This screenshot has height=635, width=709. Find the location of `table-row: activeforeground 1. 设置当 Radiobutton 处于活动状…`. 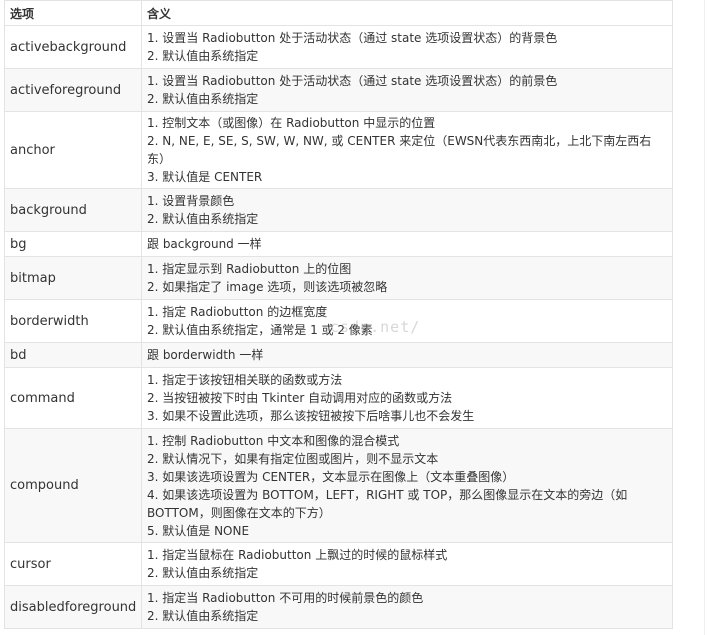

table-row: activeforeground 1. 设置当 Radiobutton 处于活动状… is located at coordinates (338, 90).